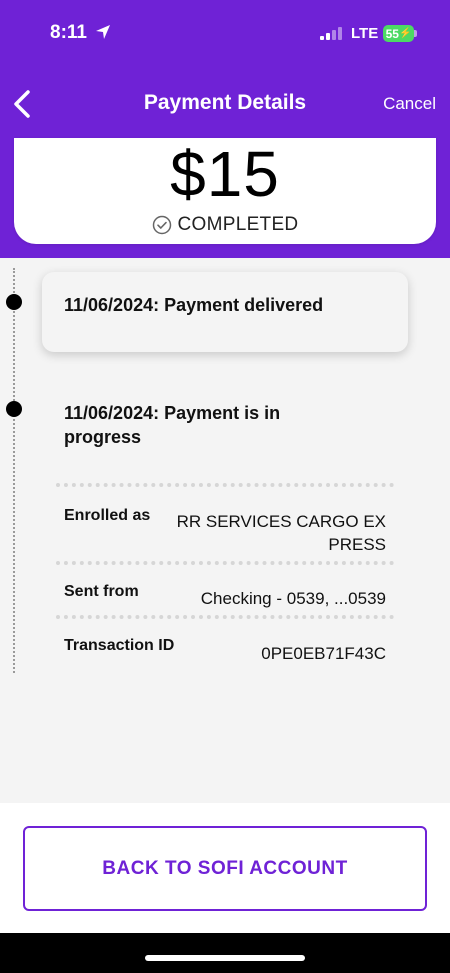  Describe the element at coordinates (107, 515) in the screenshot. I see `enrolled-label: Enrolled as` at that location.